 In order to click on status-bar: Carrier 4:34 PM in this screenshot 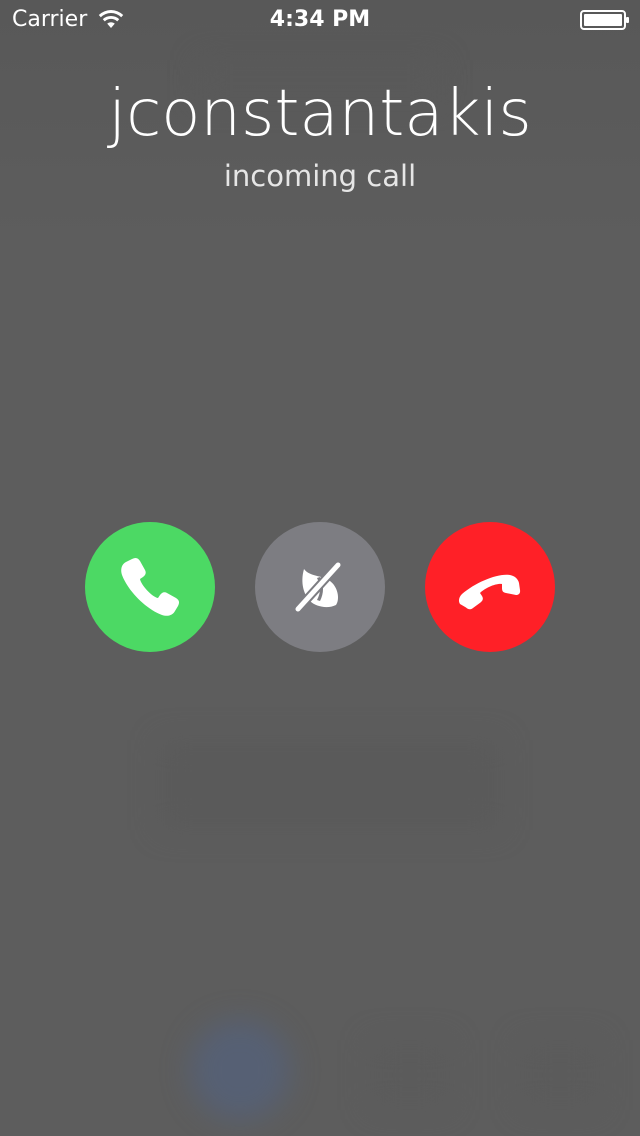, I will do `click(320, 20)`.